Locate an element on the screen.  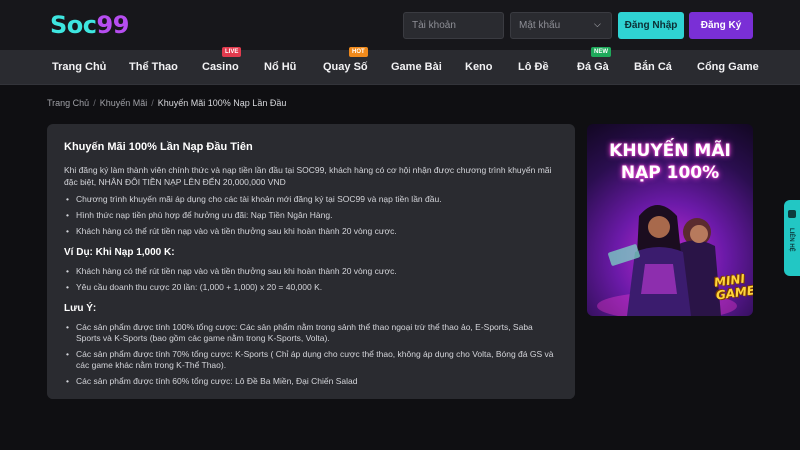
site-logo: Soc 99 is located at coordinates (89, 25).